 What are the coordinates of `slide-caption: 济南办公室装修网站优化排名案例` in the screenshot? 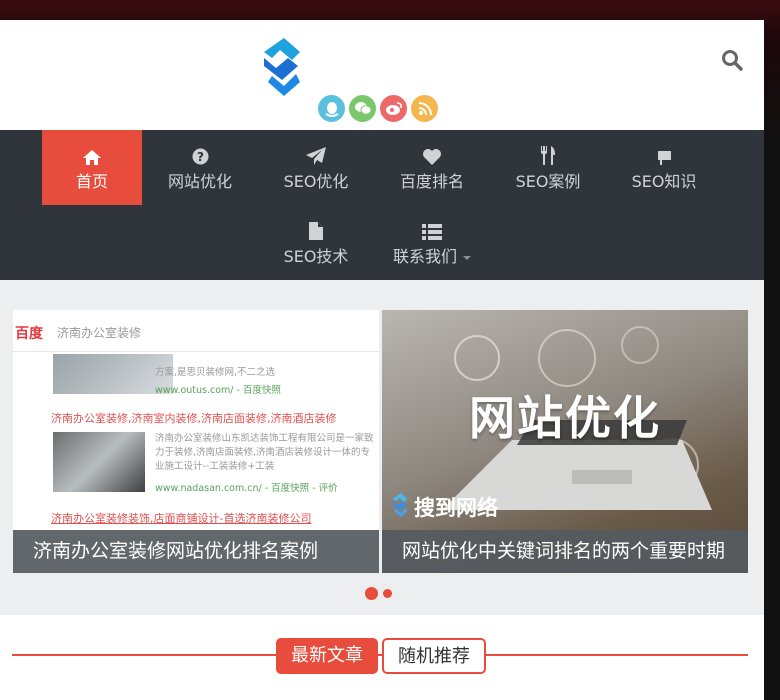 It's located at (196, 551).